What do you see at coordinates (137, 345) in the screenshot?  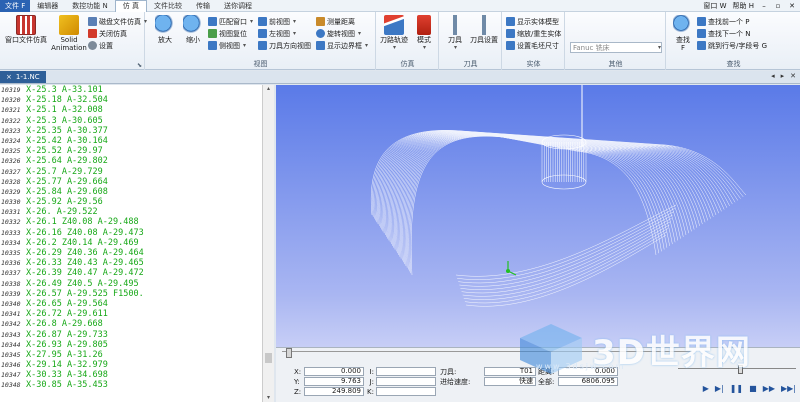 I see `code-line: 10344 X-26.93 A-29.805` at bounding box center [137, 345].